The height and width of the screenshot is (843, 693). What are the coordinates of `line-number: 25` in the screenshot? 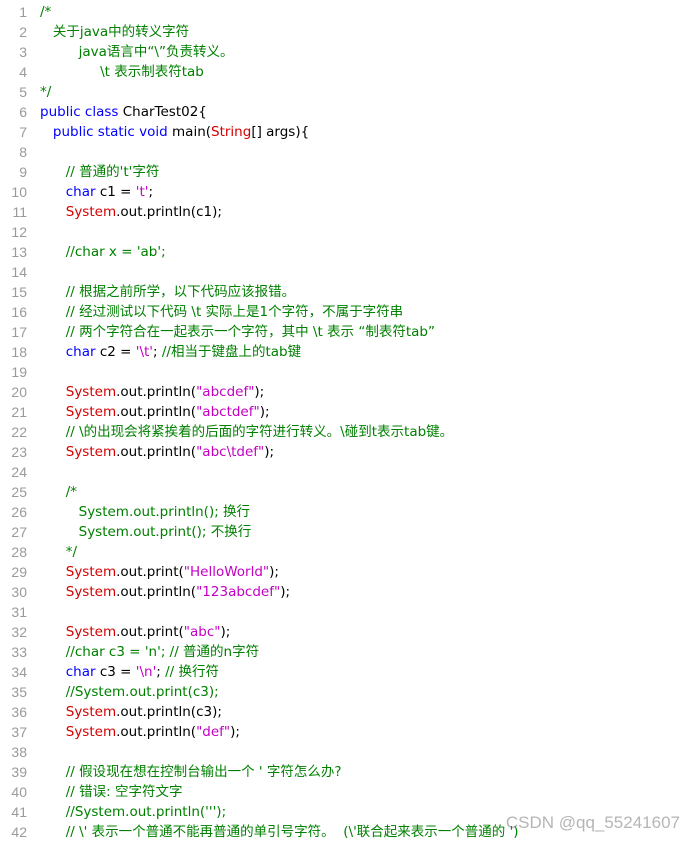 It's located at (19, 492).